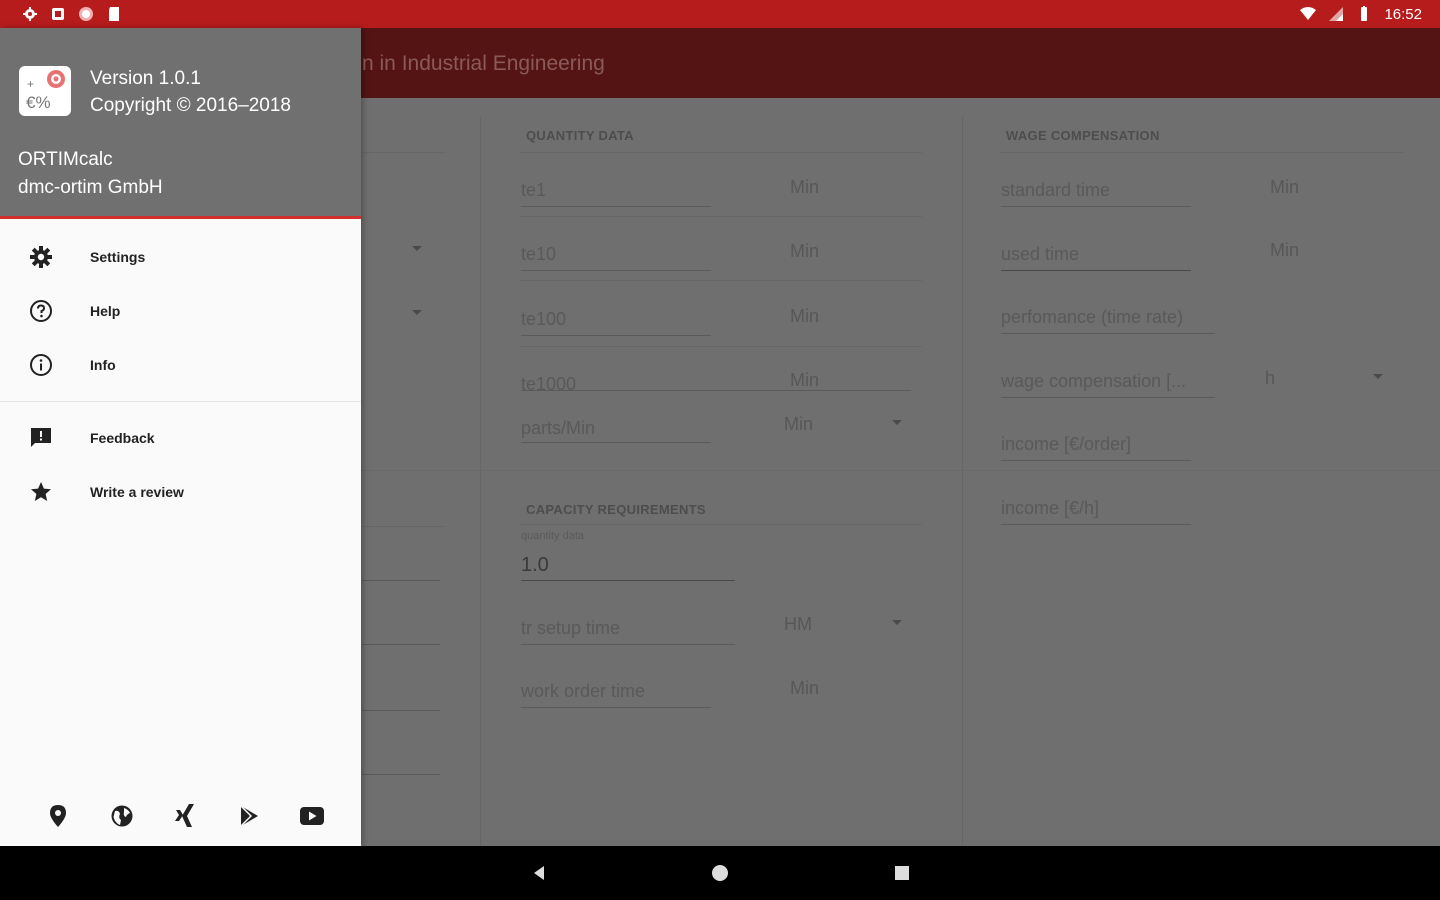 The height and width of the screenshot is (900, 1440). Describe the element at coordinates (1066, 444) in the screenshot. I see `income-order-field: income [€/order]` at that location.